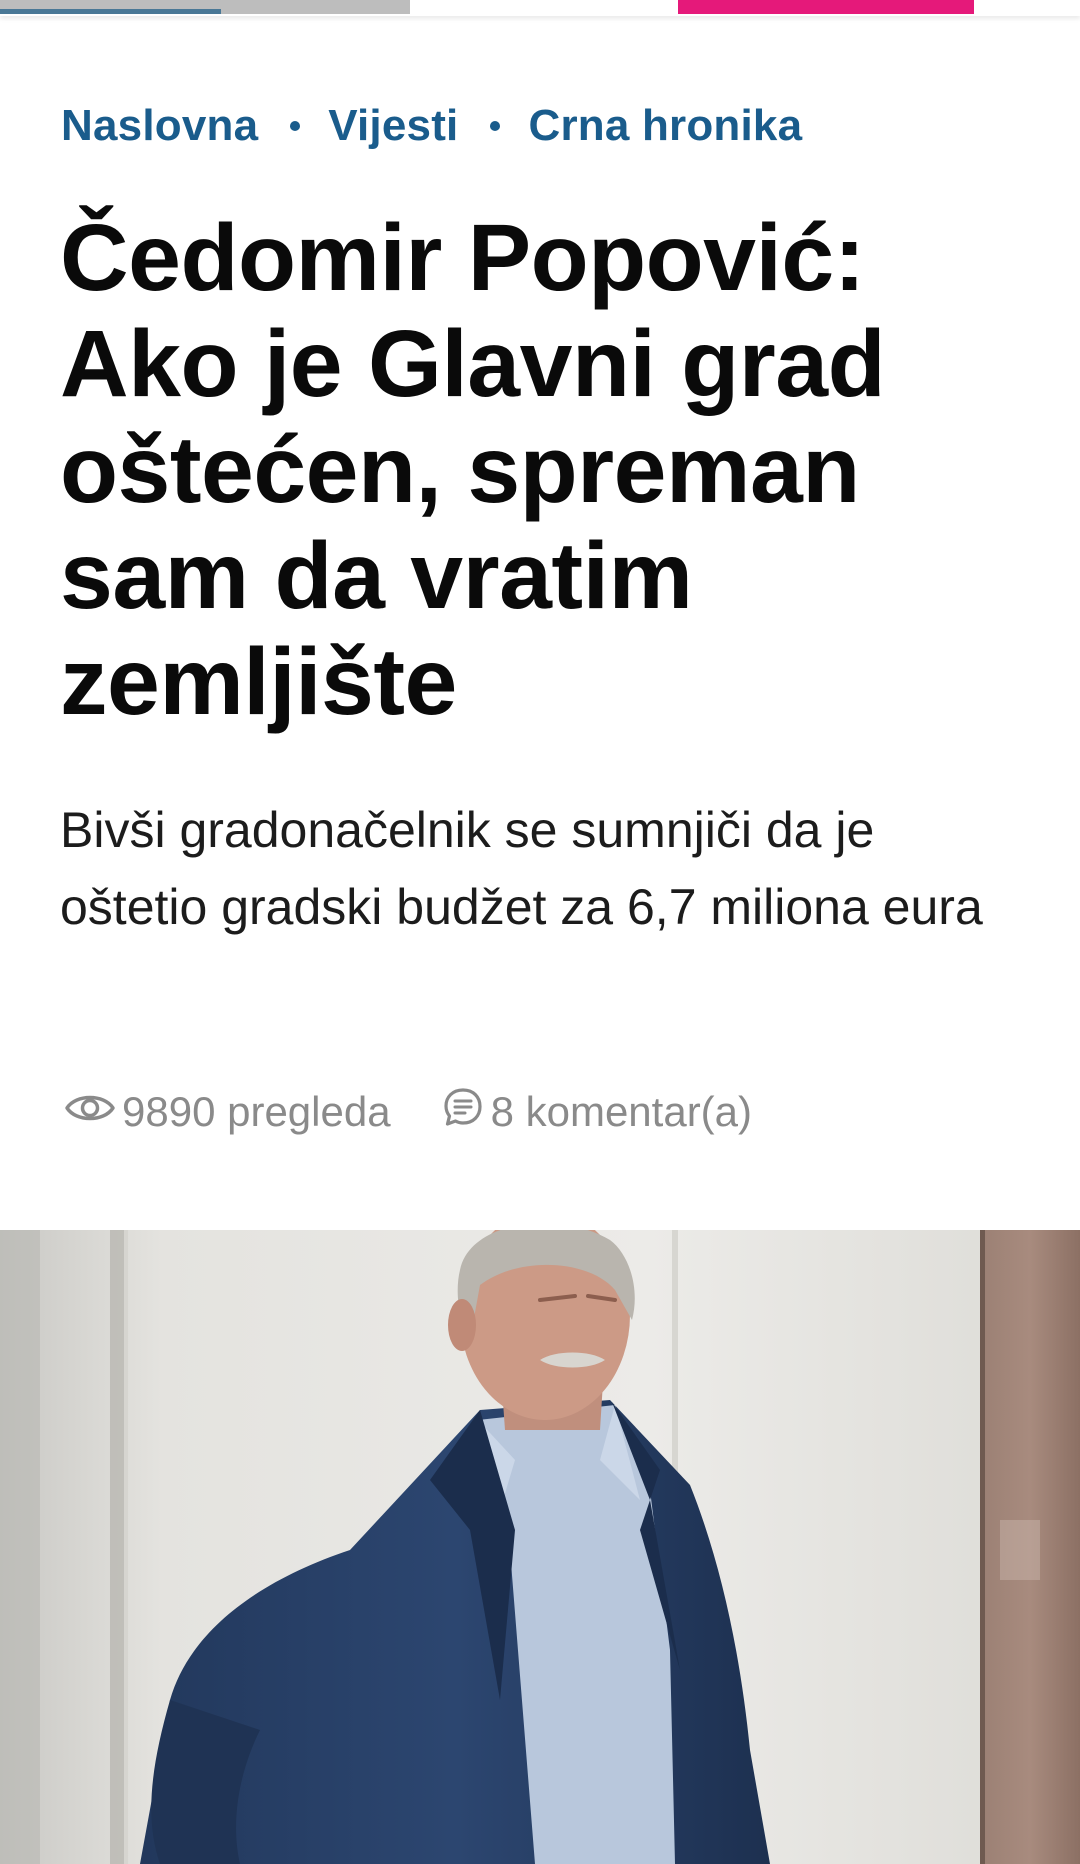  What do you see at coordinates (665, 126) in the screenshot?
I see `breadcrumb-crime: Crna hronika` at bounding box center [665, 126].